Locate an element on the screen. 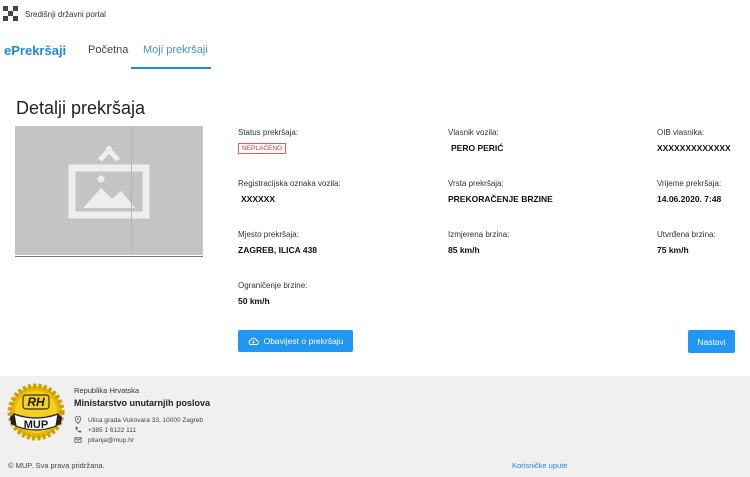 This screenshot has height=477, width=750. type-label: Vrsta prekršaja: is located at coordinates (476, 183).